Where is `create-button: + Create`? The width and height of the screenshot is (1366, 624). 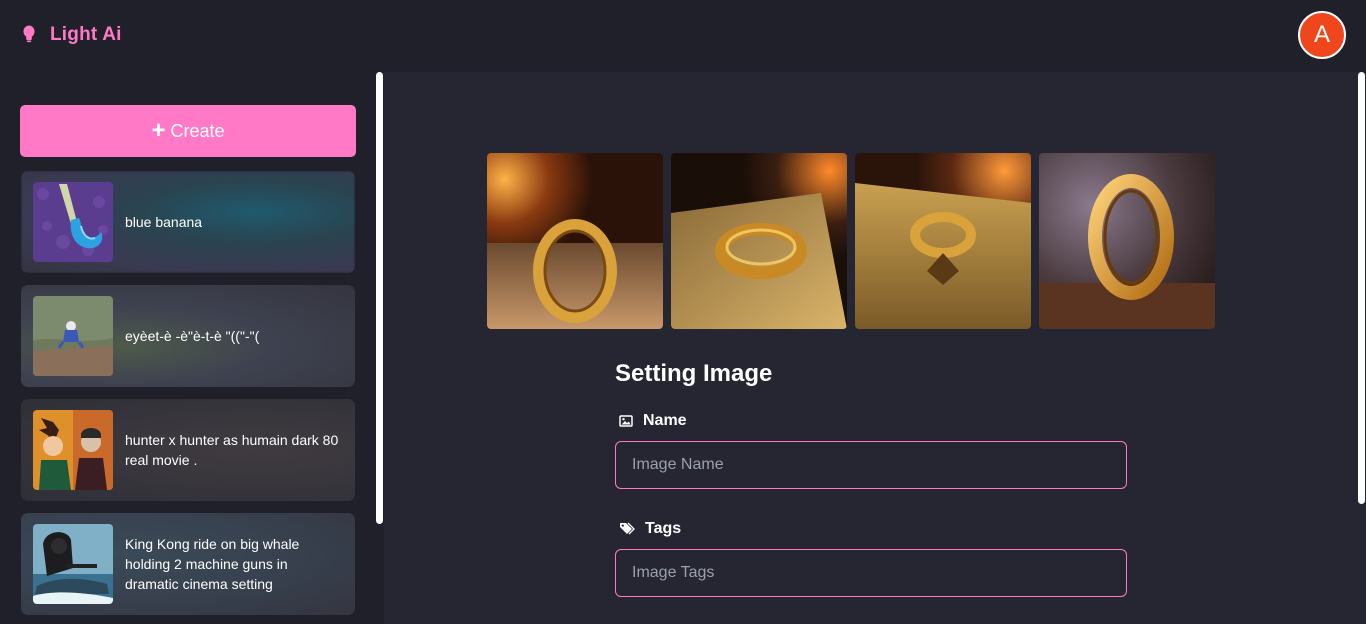
create-button: + Create is located at coordinates (188, 131).